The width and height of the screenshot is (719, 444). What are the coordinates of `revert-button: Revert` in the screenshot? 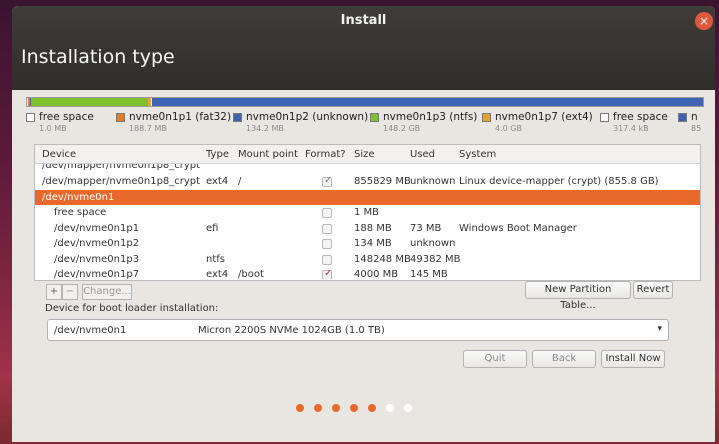 It's located at (653, 290).